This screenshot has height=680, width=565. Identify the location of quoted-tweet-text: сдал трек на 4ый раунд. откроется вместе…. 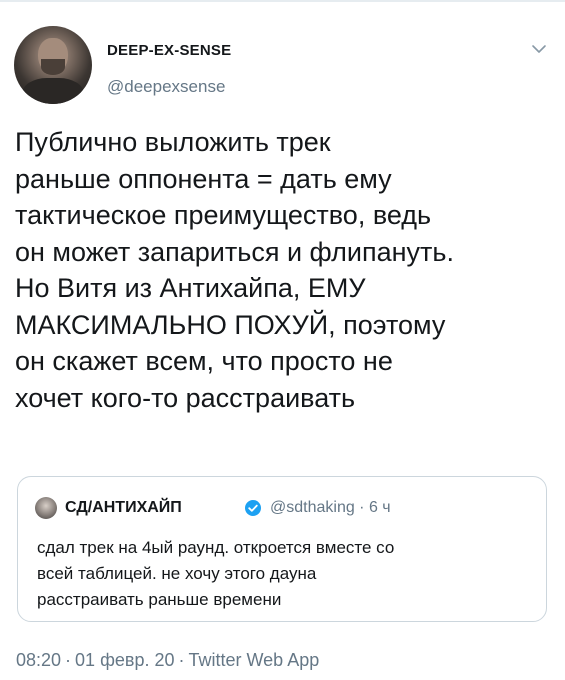
(216, 573).